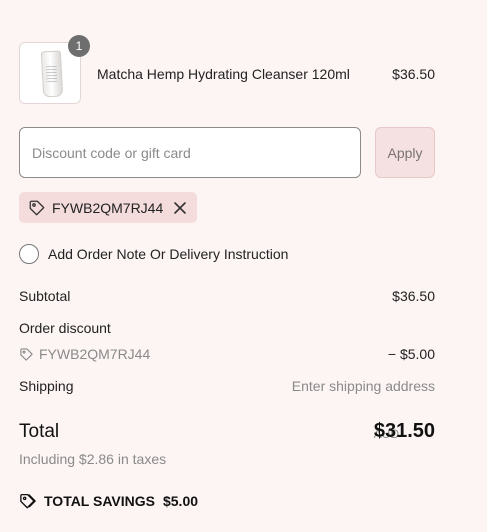  Describe the element at coordinates (363, 386) in the screenshot. I see `shipping-value: Enter shipping address` at that location.